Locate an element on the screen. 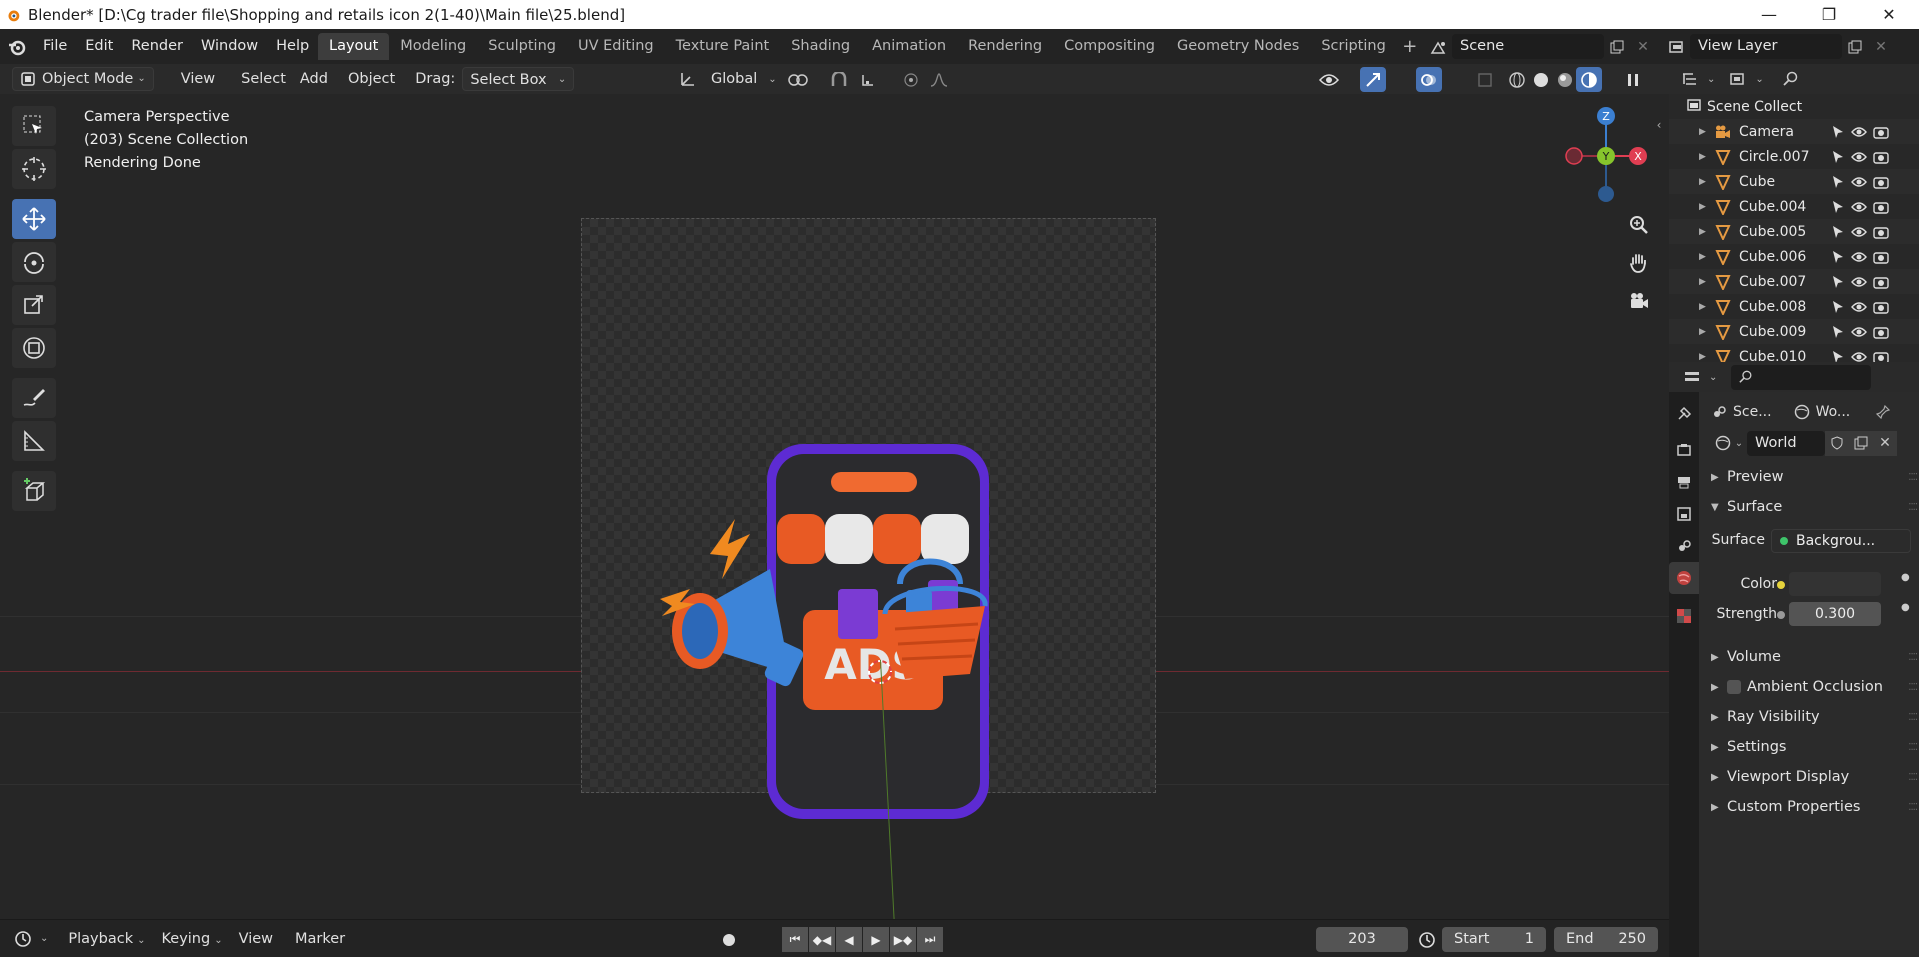 This screenshot has width=1919, height=957. tab-texture-icon is located at coordinates (1684, 616).